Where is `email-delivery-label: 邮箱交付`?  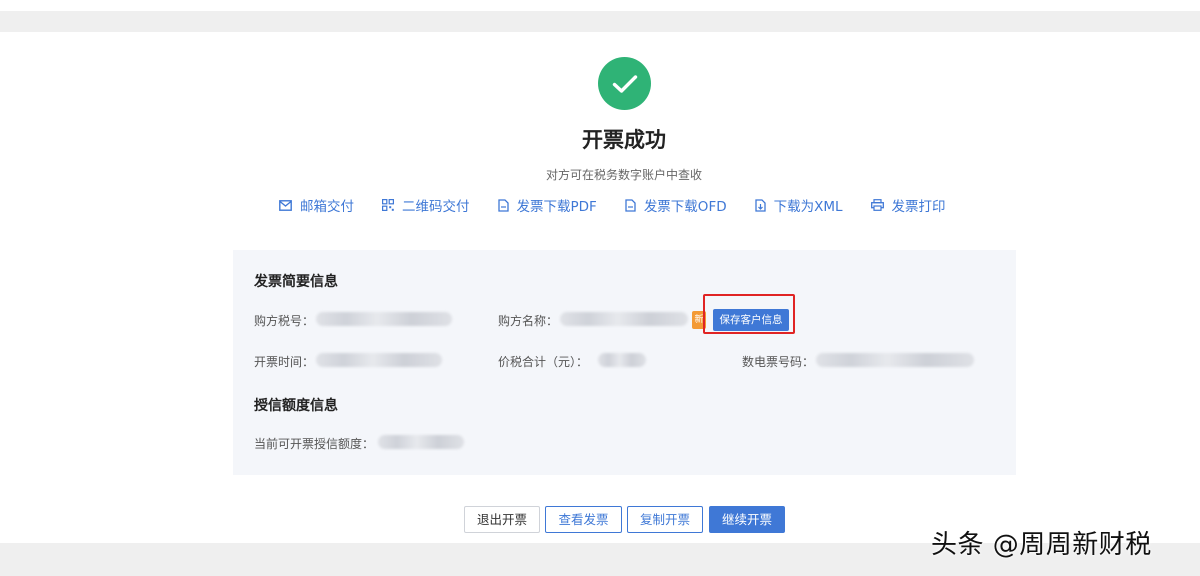 email-delivery-label: 邮箱交付 is located at coordinates (327, 207).